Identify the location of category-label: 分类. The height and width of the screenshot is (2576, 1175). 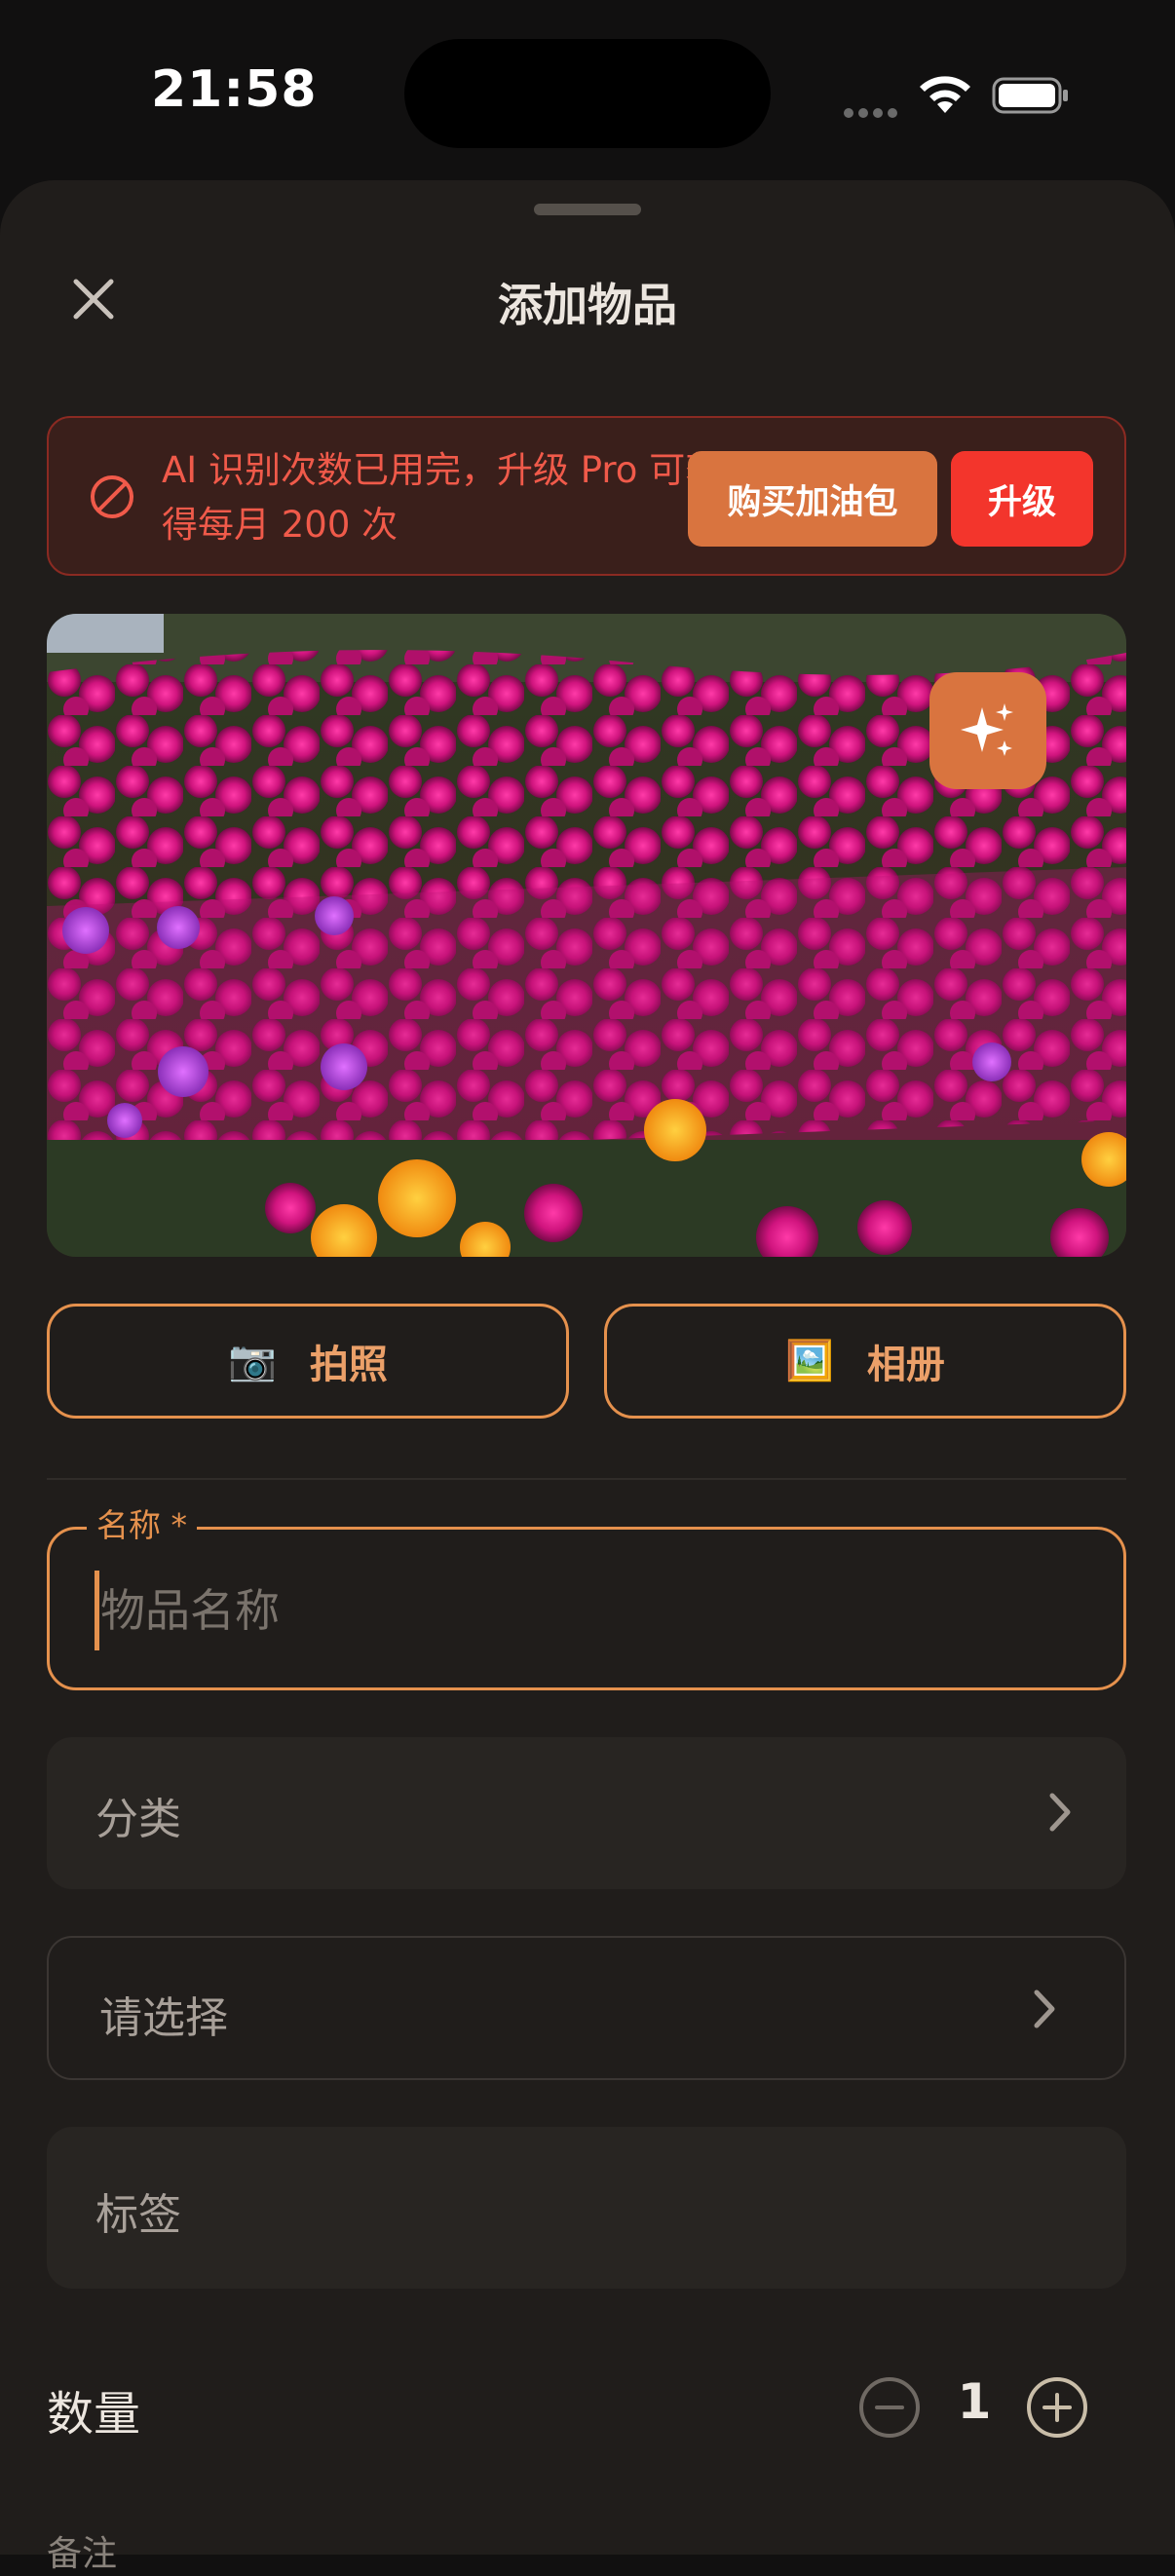
(138, 1819).